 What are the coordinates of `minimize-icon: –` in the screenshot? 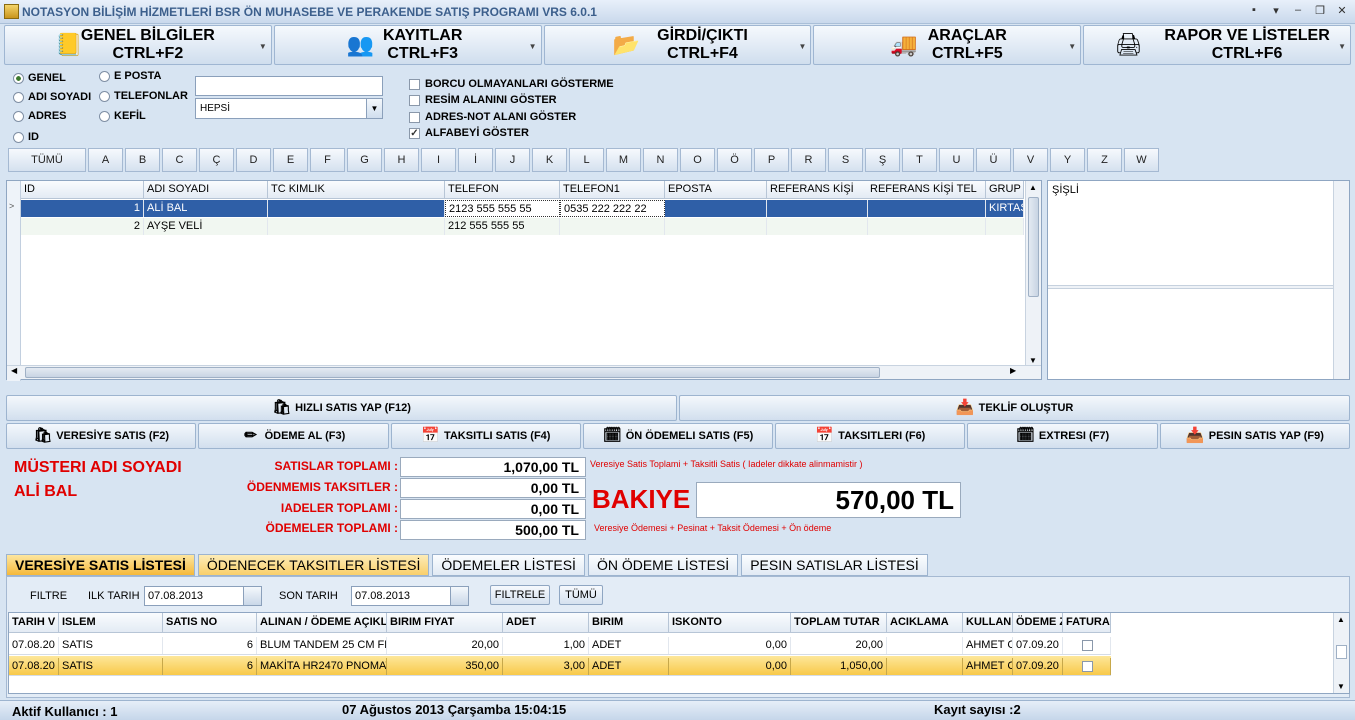 It's located at (1298, 10).